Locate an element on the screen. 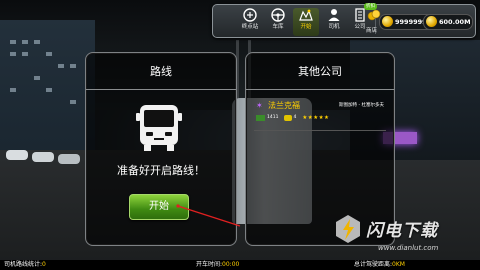 The image size is (480, 270). distance-value: 0KM is located at coordinates (398, 264).